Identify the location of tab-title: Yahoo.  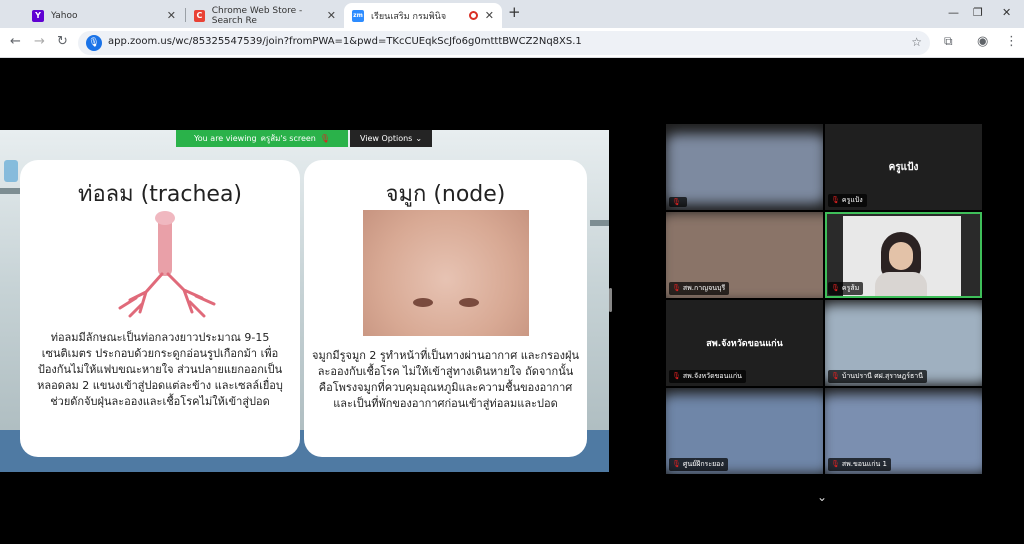
(64, 15).